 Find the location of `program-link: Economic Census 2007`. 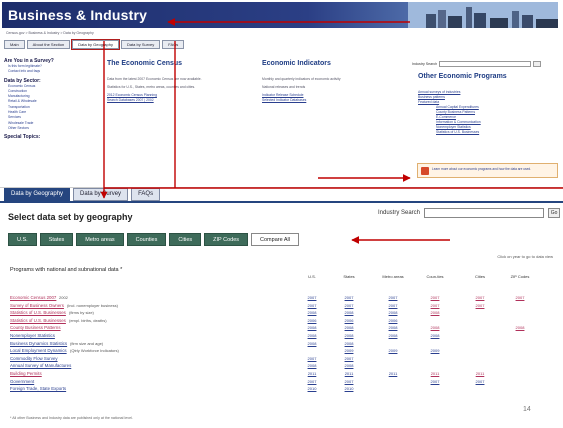

program-link: Economic Census 2007 is located at coordinates (33, 297).